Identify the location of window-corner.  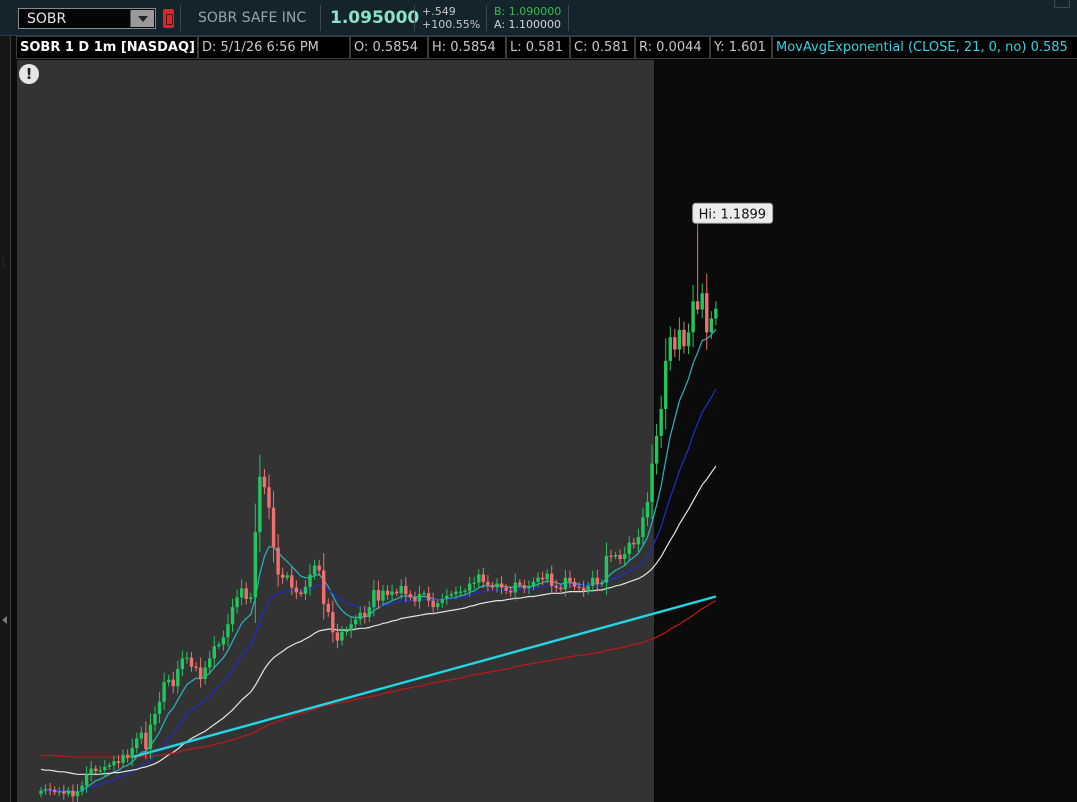
(1062, 4).